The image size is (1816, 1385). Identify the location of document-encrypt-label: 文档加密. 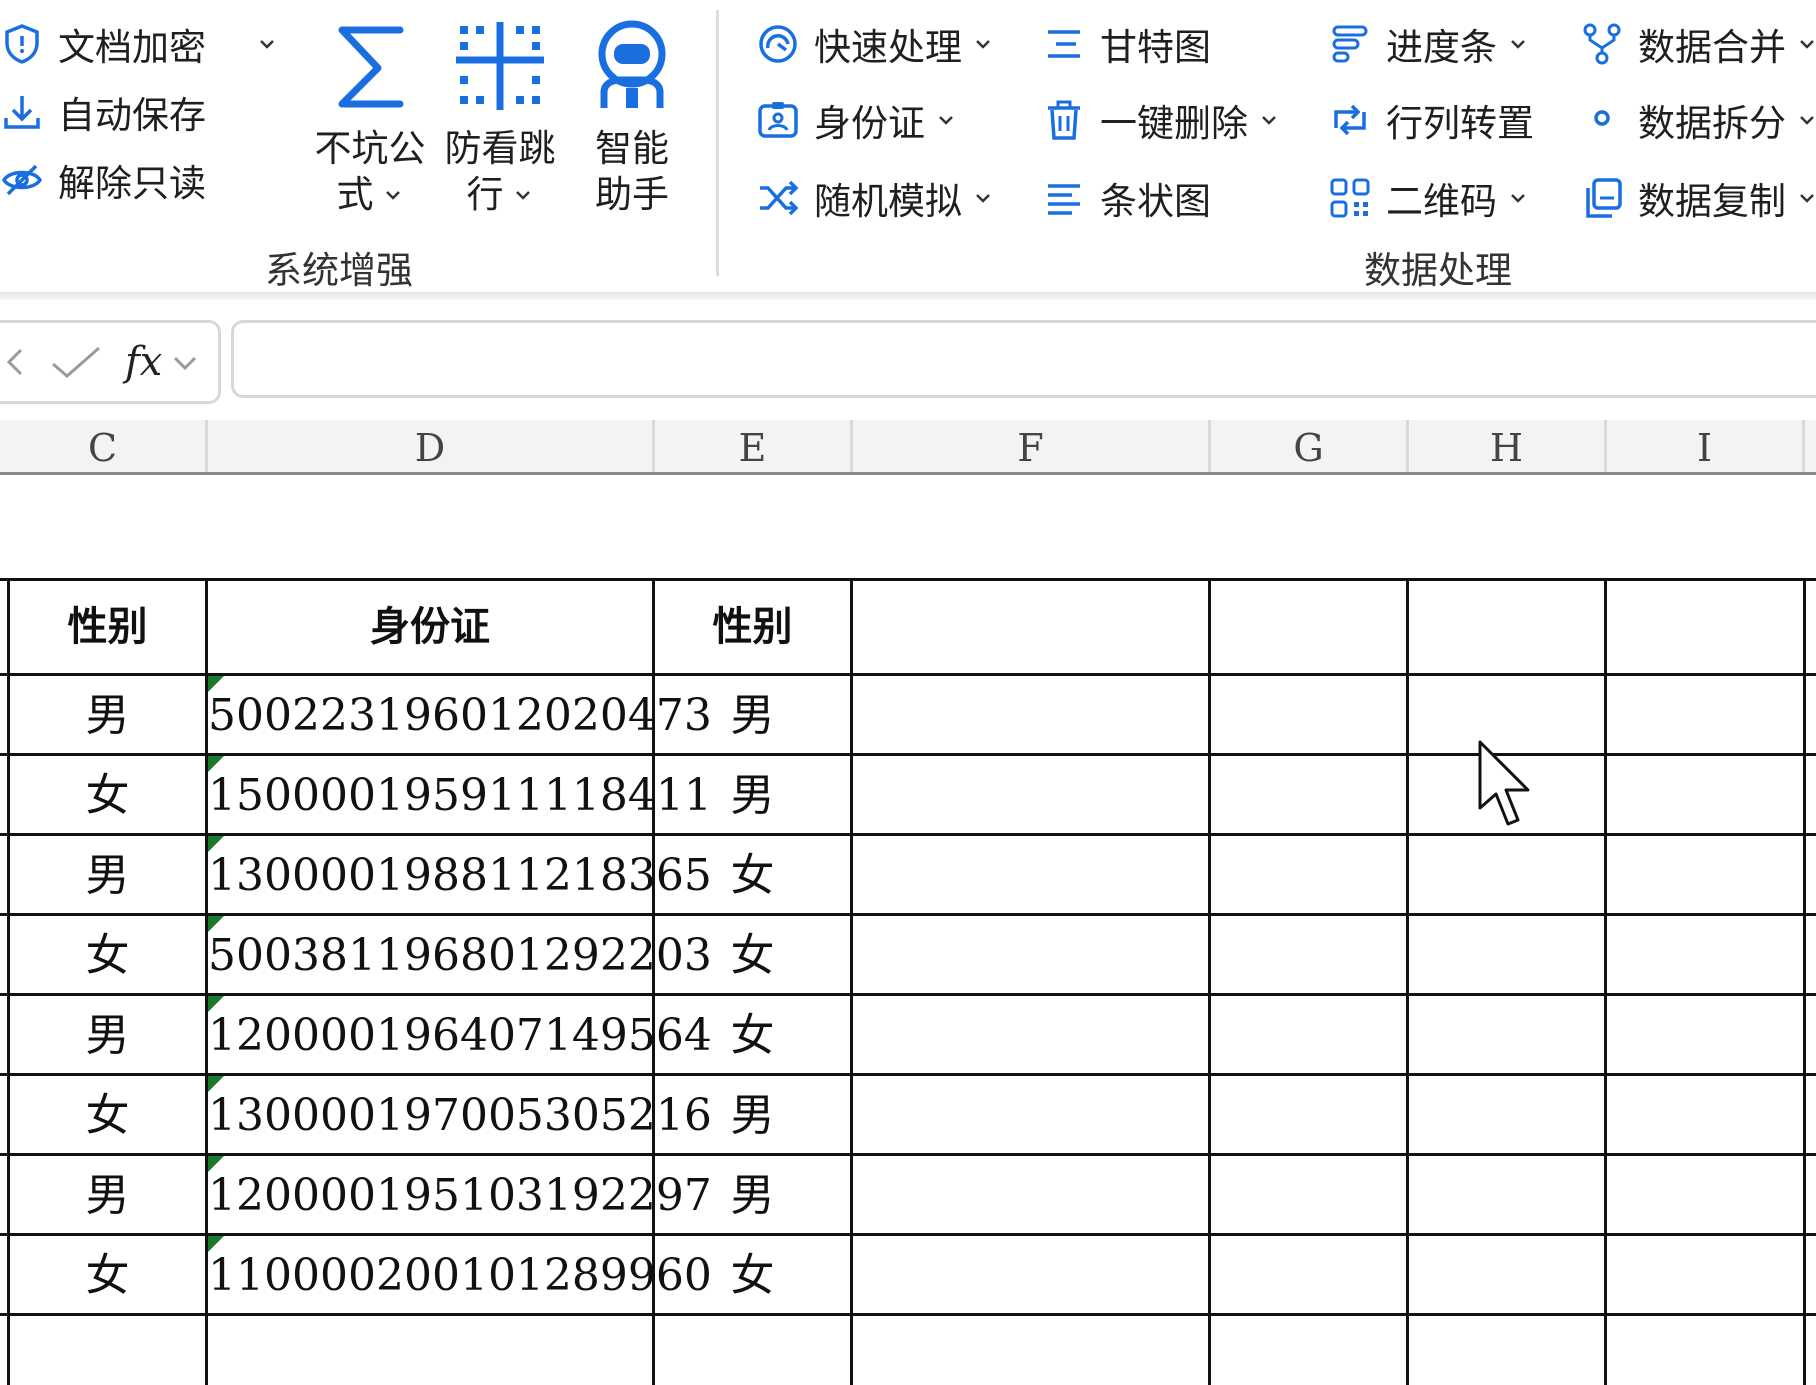
(132, 47).